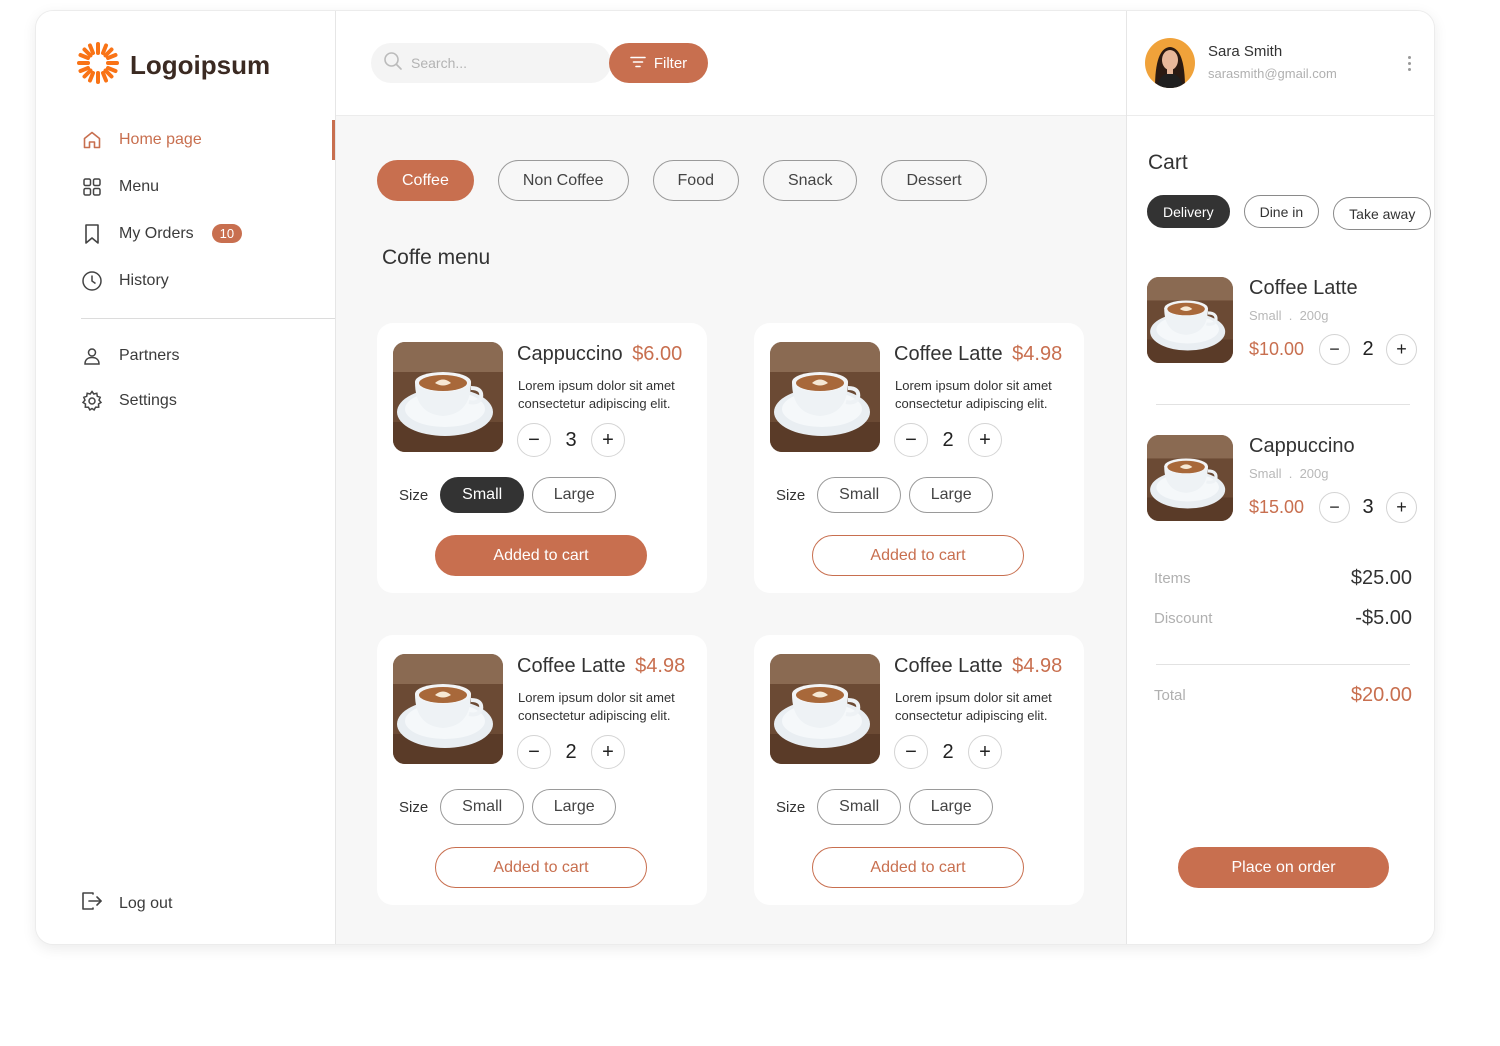 The width and height of the screenshot is (1500, 1046). I want to click on nav-item-menu: Menu, so click(185, 186).